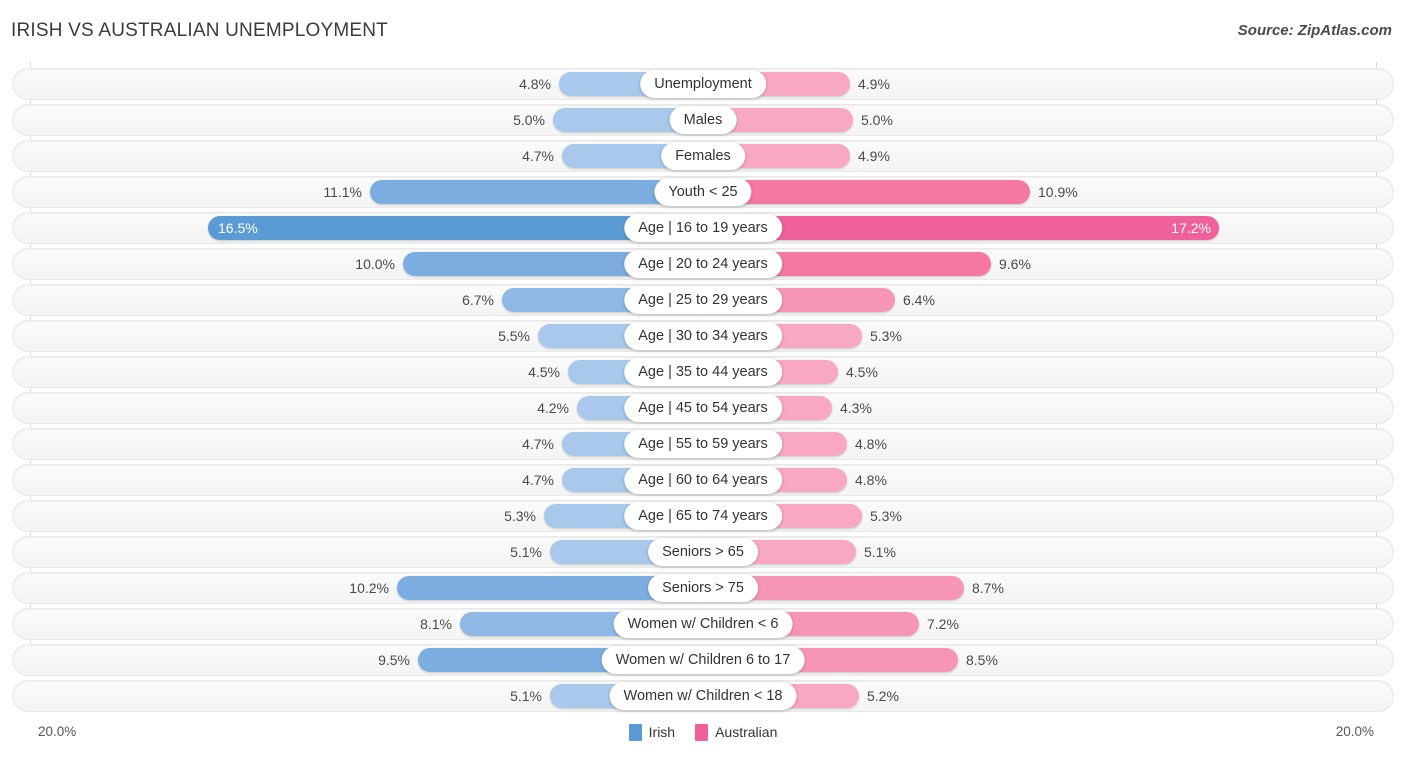 This screenshot has height=757, width=1406. What do you see at coordinates (199, 30) in the screenshot?
I see `page-title: IRISH VS AUSTRALIAN UNEMPLOYMENT` at bounding box center [199, 30].